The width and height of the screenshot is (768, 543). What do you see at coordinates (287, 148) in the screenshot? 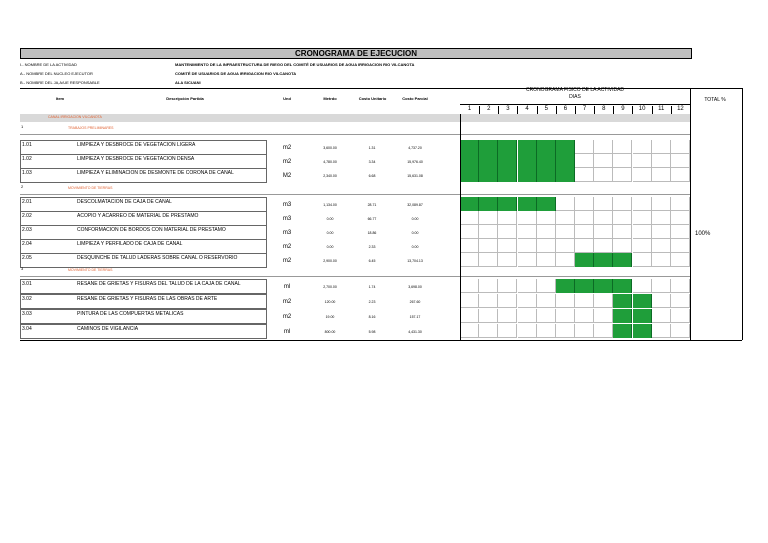
I see `row-unit: m2` at bounding box center [287, 148].